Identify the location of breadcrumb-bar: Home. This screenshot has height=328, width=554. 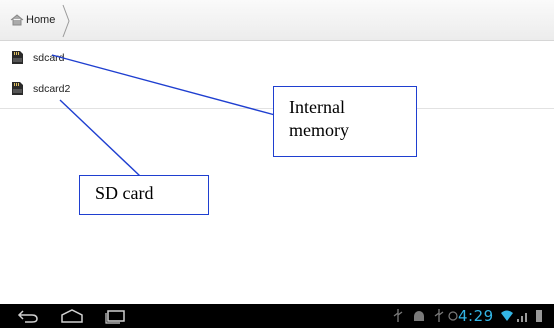
(277, 20).